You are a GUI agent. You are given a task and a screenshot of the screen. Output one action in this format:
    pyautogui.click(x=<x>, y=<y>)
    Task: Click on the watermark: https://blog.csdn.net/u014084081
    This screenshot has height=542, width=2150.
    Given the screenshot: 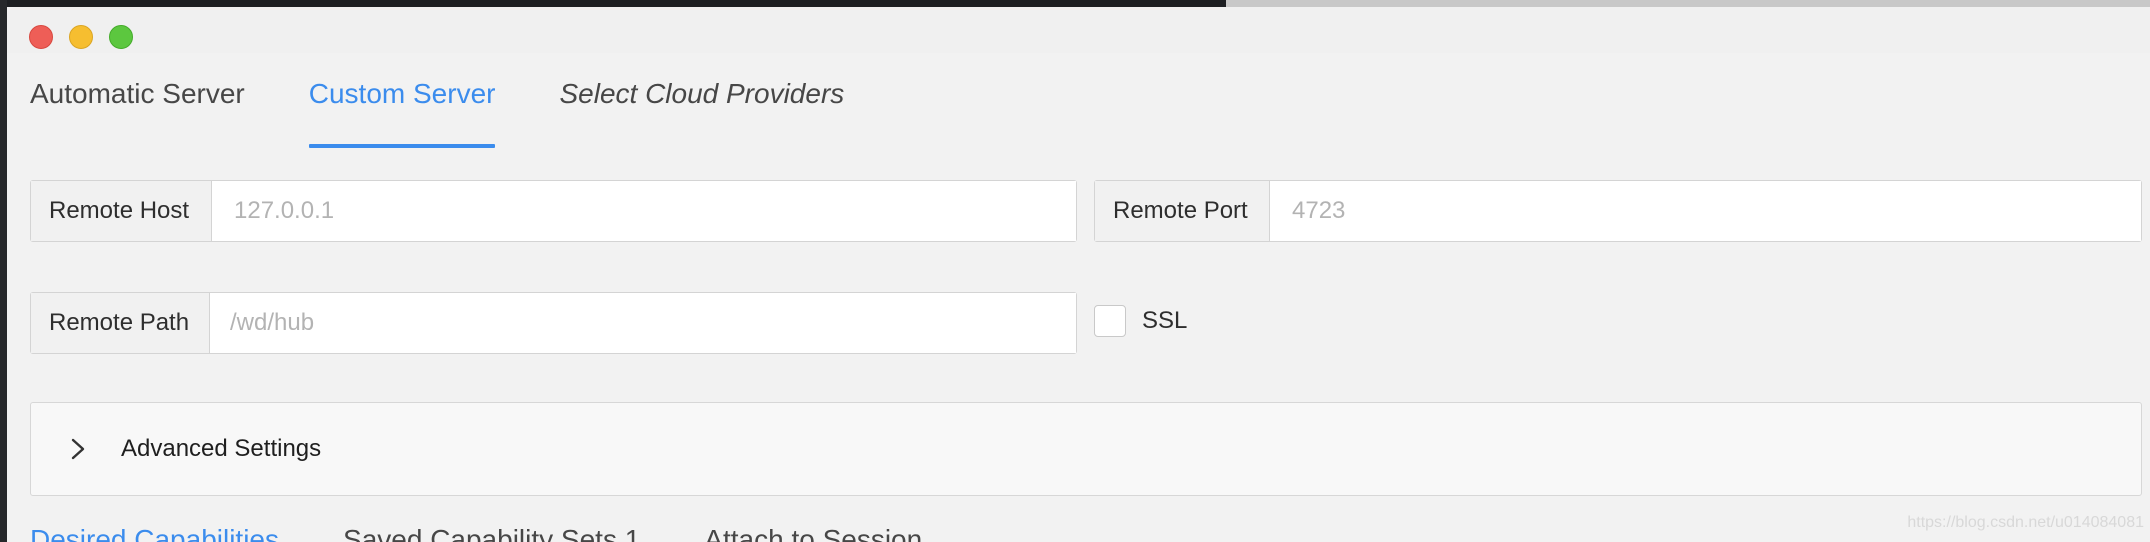 What is the action you would take?
    pyautogui.click(x=2025, y=522)
    